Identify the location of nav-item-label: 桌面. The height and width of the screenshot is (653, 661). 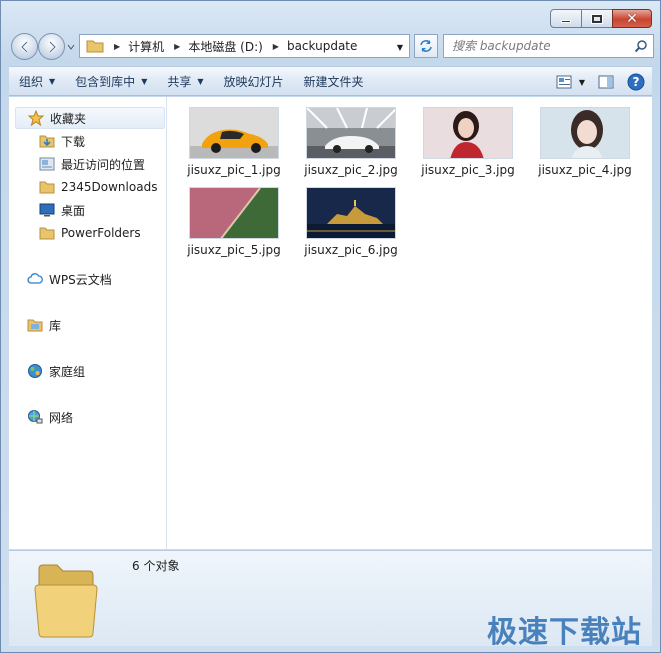
(73, 210).